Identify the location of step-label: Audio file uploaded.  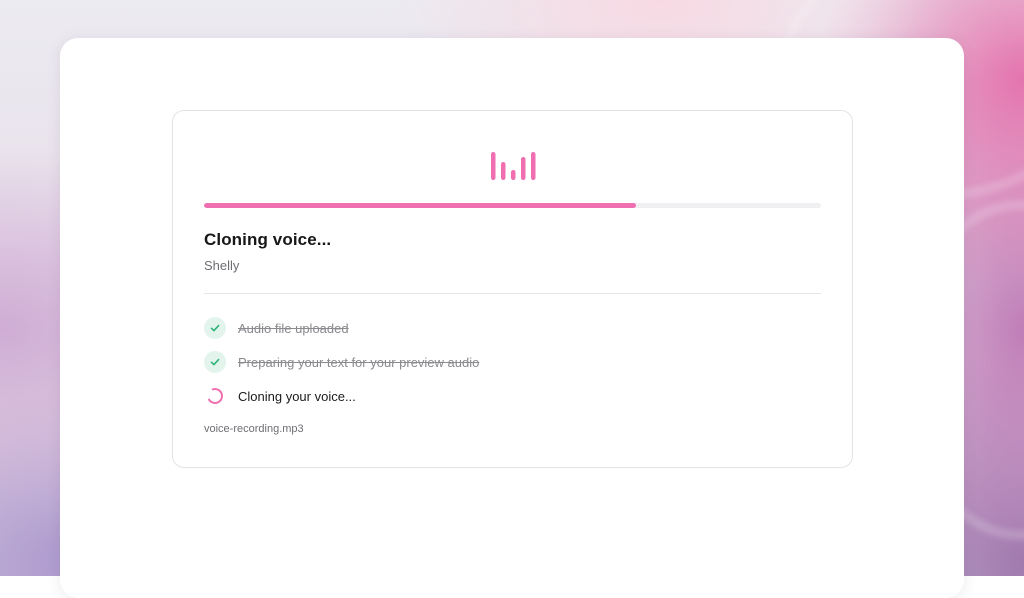
(293, 328).